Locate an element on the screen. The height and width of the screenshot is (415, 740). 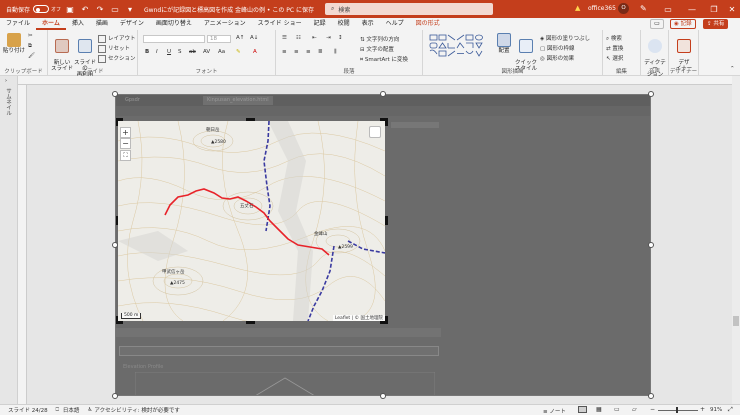
notes-button: ≡ ノート is located at coordinates (554, 411).